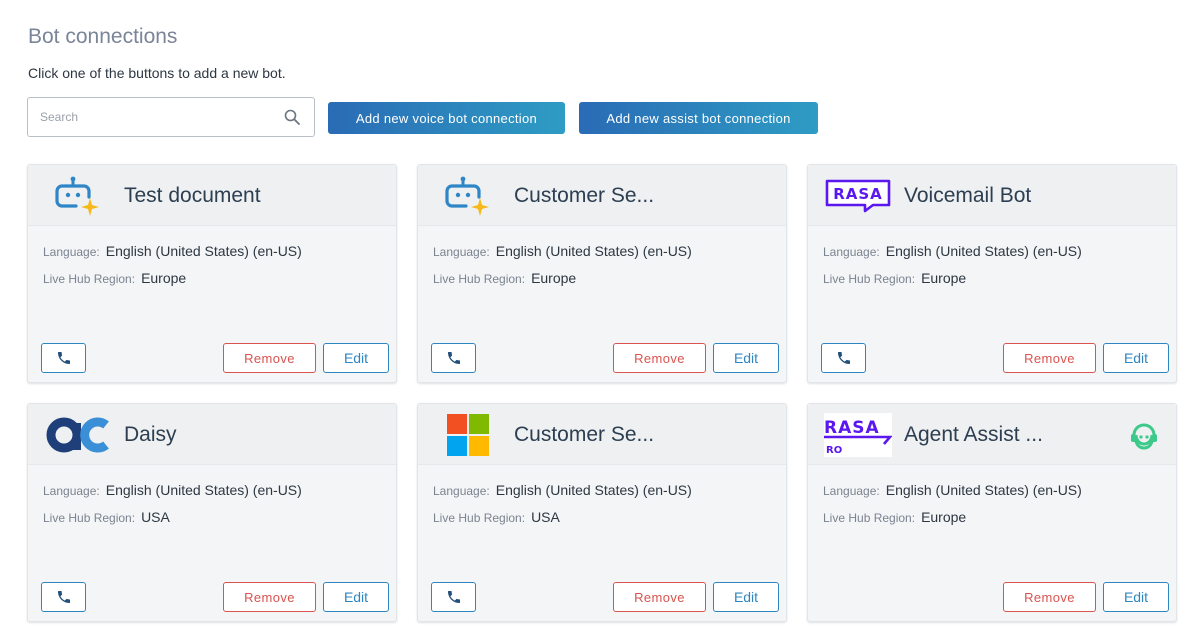 The width and height of the screenshot is (1183, 629). What do you see at coordinates (698, 118) in the screenshot?
I see `add-assist-bot-button: Add new assist bot connection` at bounding box center [698, 118].